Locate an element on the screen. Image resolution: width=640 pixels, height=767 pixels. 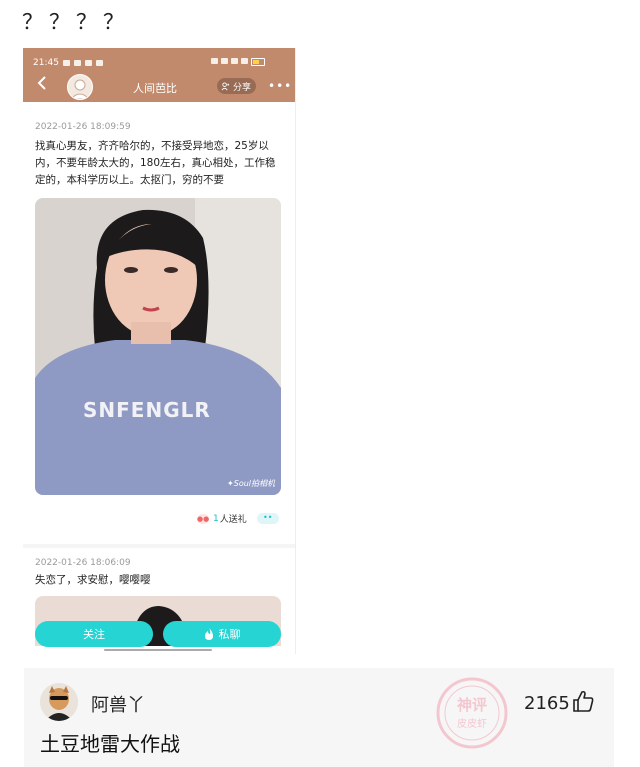
post-timestamp: 2022-01-26 18:09:59 is located at coordinates (83, 127).